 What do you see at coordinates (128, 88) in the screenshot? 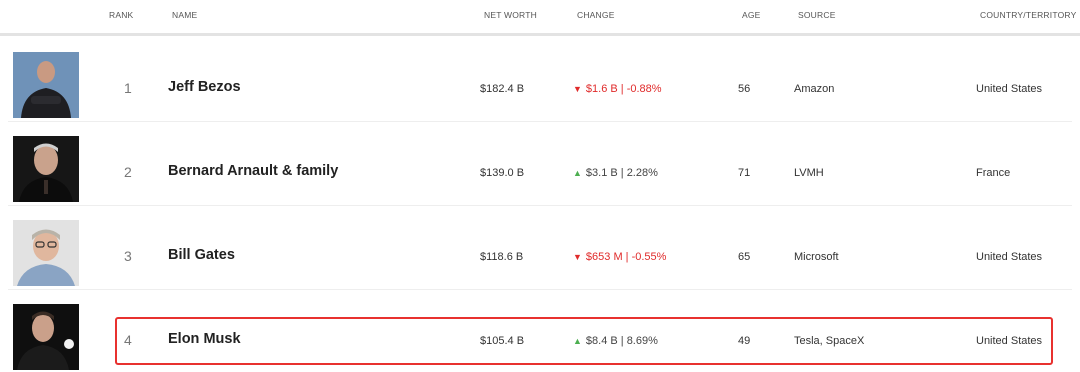
I see `rank: 1` at bounding box center [128, 88].